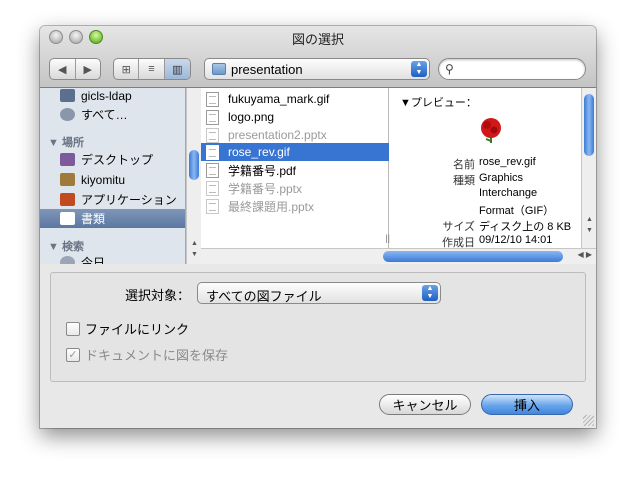  Describe the element at coordinates (262, 170) in the screenshot. I see `file-name: 学籍番号.pdf` at that location.